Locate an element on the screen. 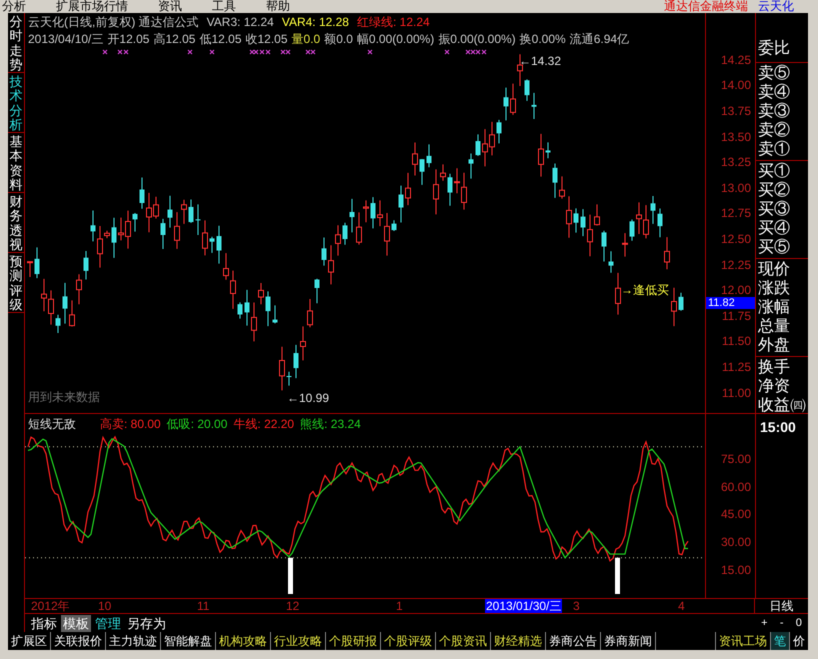 This screenshot has width=818, height=659. quote-value: 换0.00% is located at coordinates (543, 39).